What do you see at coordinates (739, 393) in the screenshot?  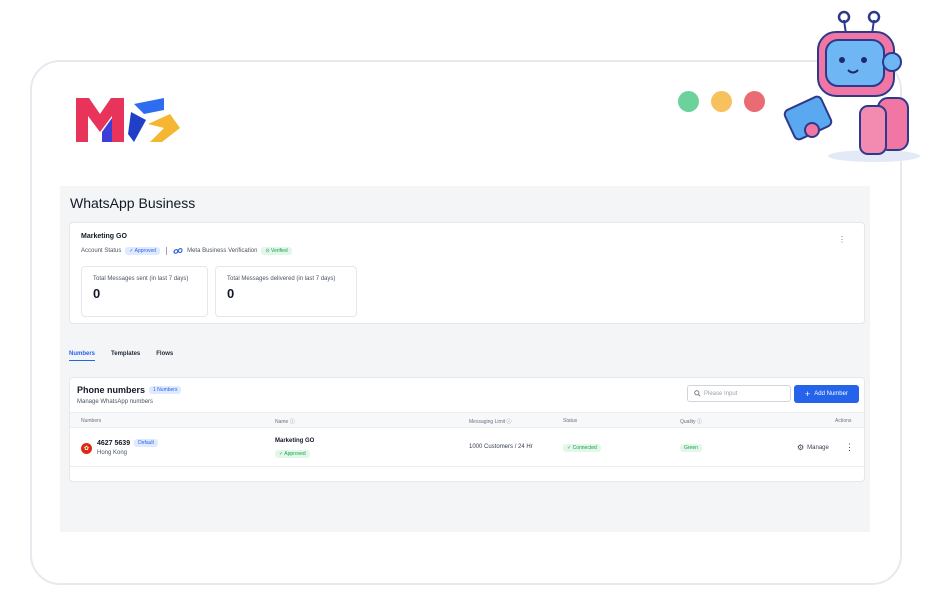 I see `search-input: Please Input` at bounding box center [739, 393].